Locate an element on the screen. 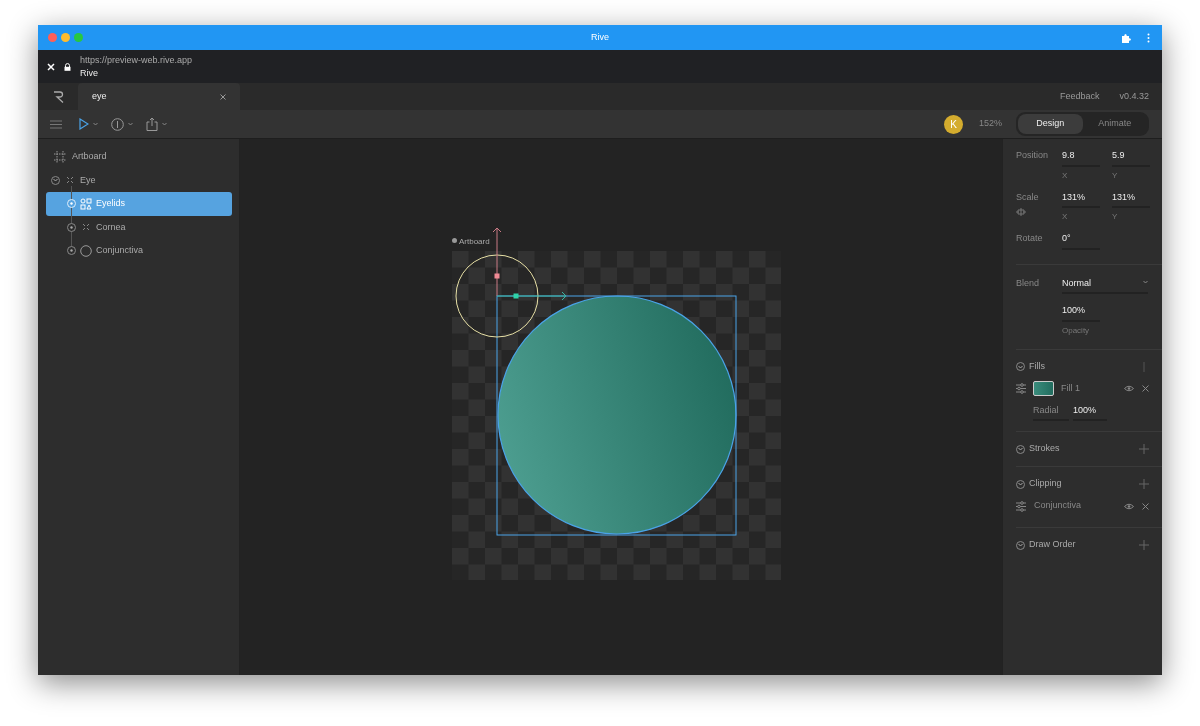 Image resolution: width=1200 pixels, height=726 pixels. shapes-icon is located at coordinates (86, 203).